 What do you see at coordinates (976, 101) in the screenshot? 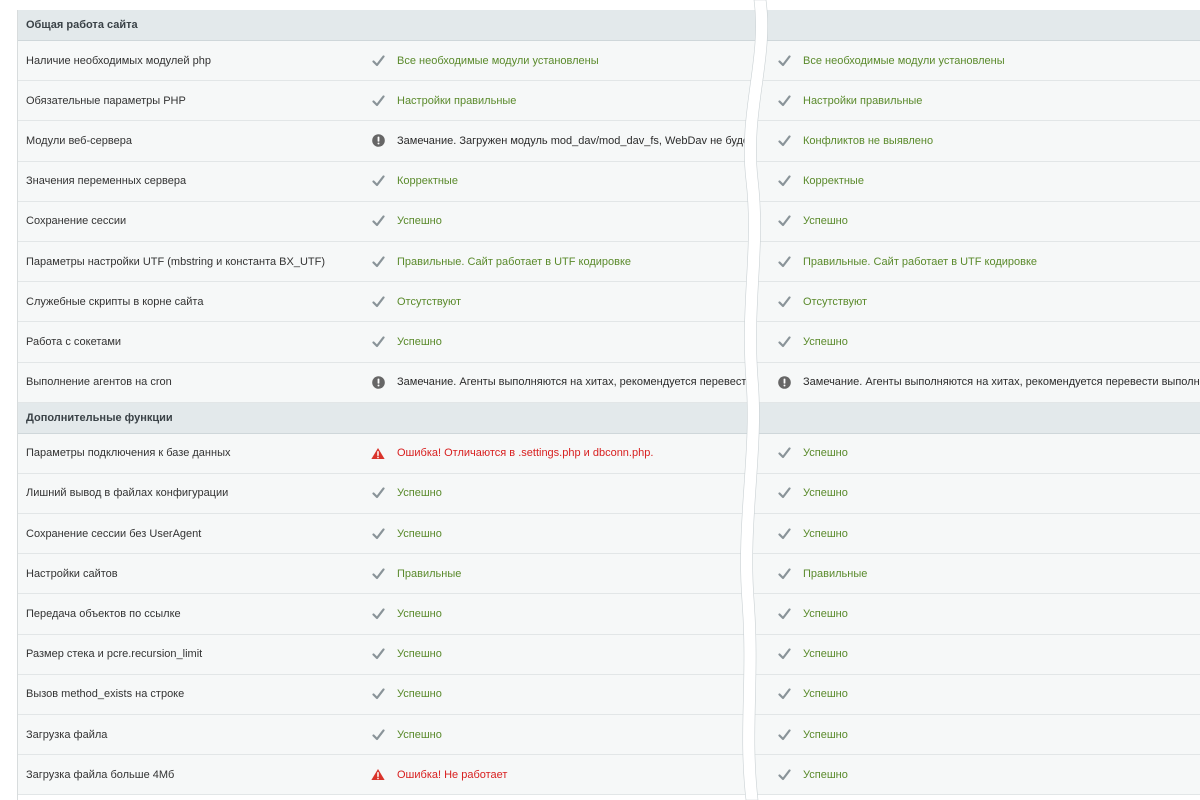
I see `check-row: Настройки правильные` at bounding box center [976, 101].